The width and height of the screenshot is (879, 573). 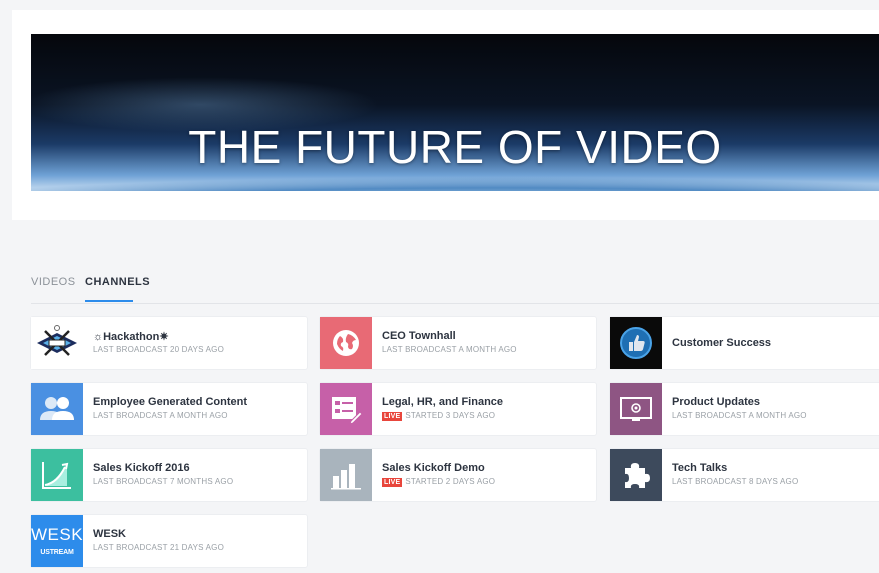 I want to click on channel-subtitle: LAST BROADCAST 7 MONTHS AGO, so click(x=163, y=481).